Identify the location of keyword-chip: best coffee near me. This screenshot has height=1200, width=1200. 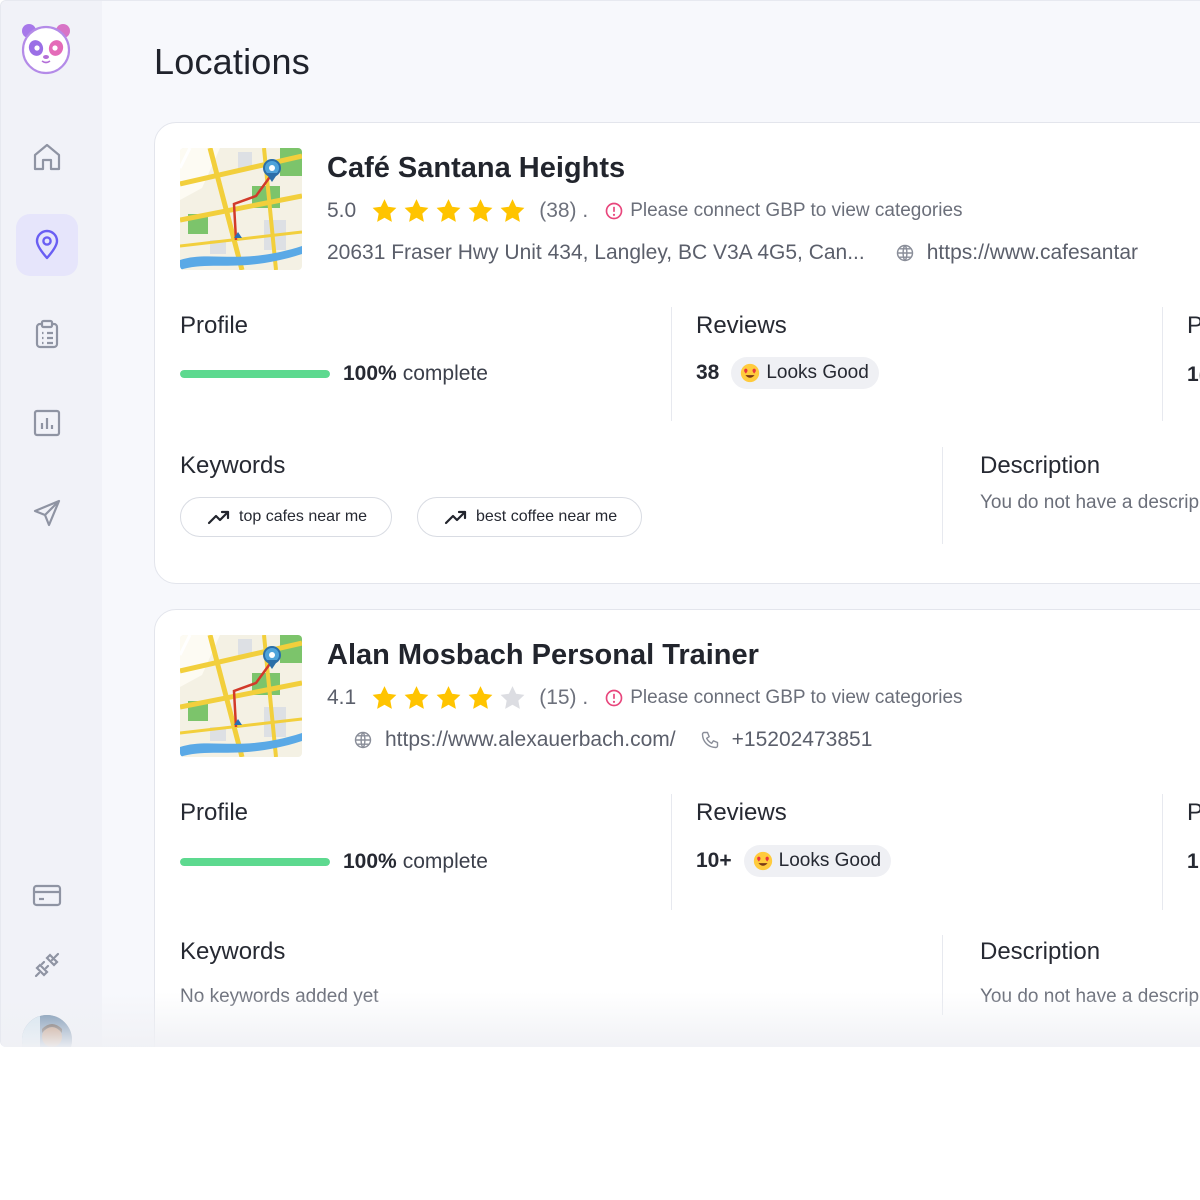
(530, 517).